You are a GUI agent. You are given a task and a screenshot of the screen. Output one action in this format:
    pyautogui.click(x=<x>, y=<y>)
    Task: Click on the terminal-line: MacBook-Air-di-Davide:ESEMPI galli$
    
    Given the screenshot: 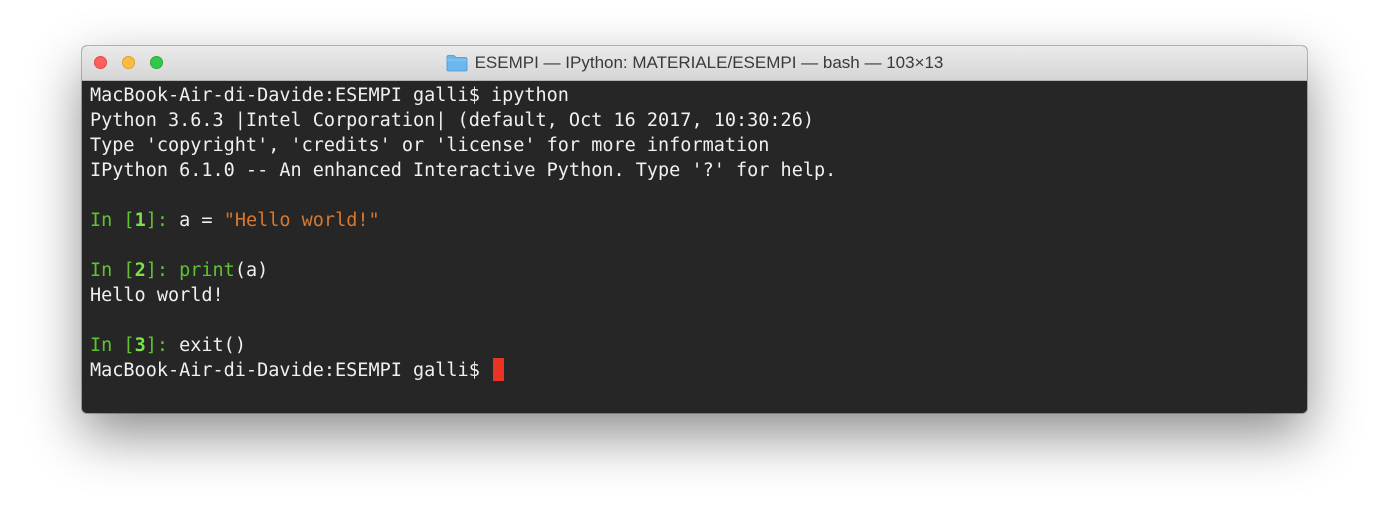 What is the action you would take?
    pyautogui.click(x=698, y=370)
    